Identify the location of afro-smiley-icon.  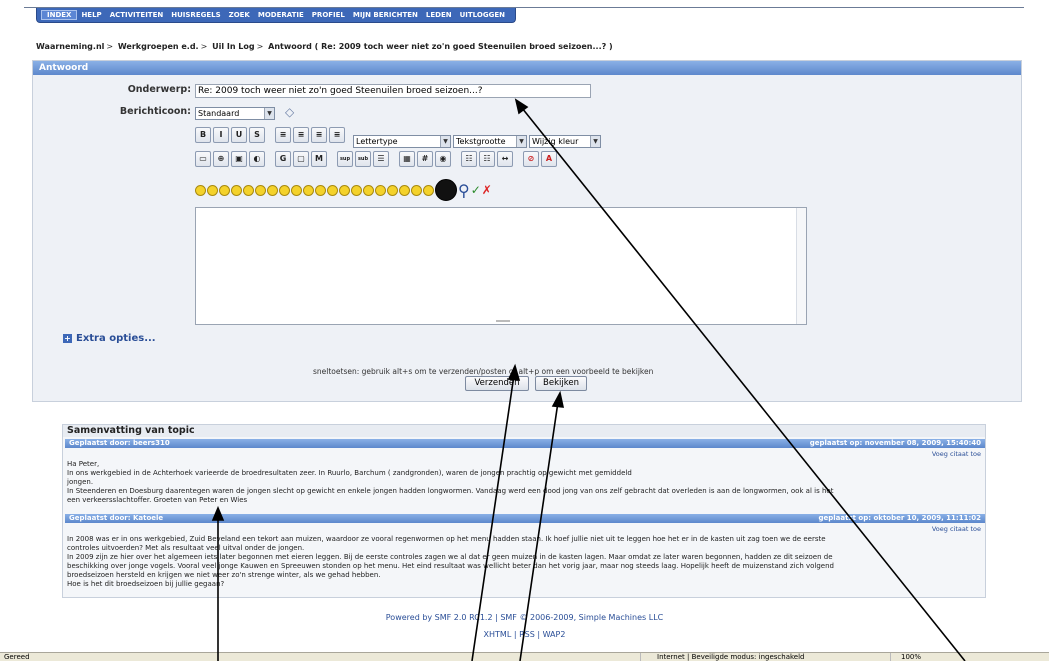
(446, 190).